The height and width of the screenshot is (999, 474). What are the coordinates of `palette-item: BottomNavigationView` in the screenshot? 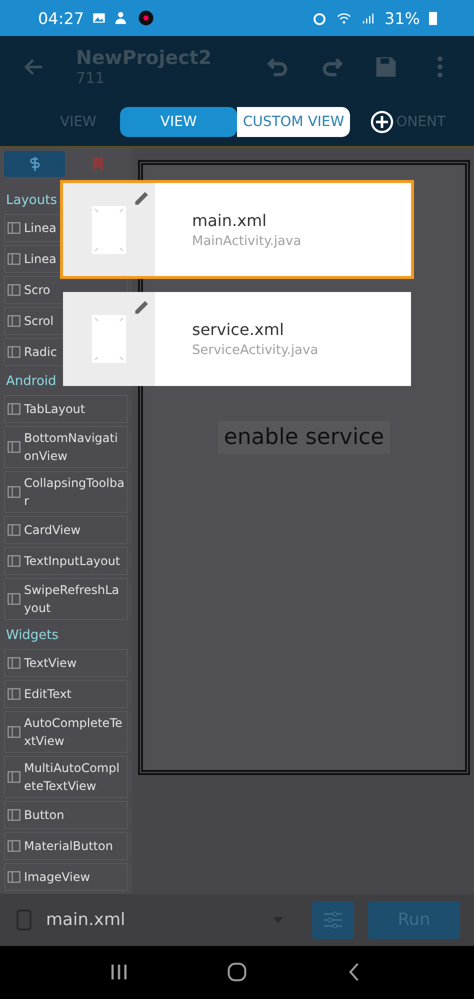 It's located at (66, 447).